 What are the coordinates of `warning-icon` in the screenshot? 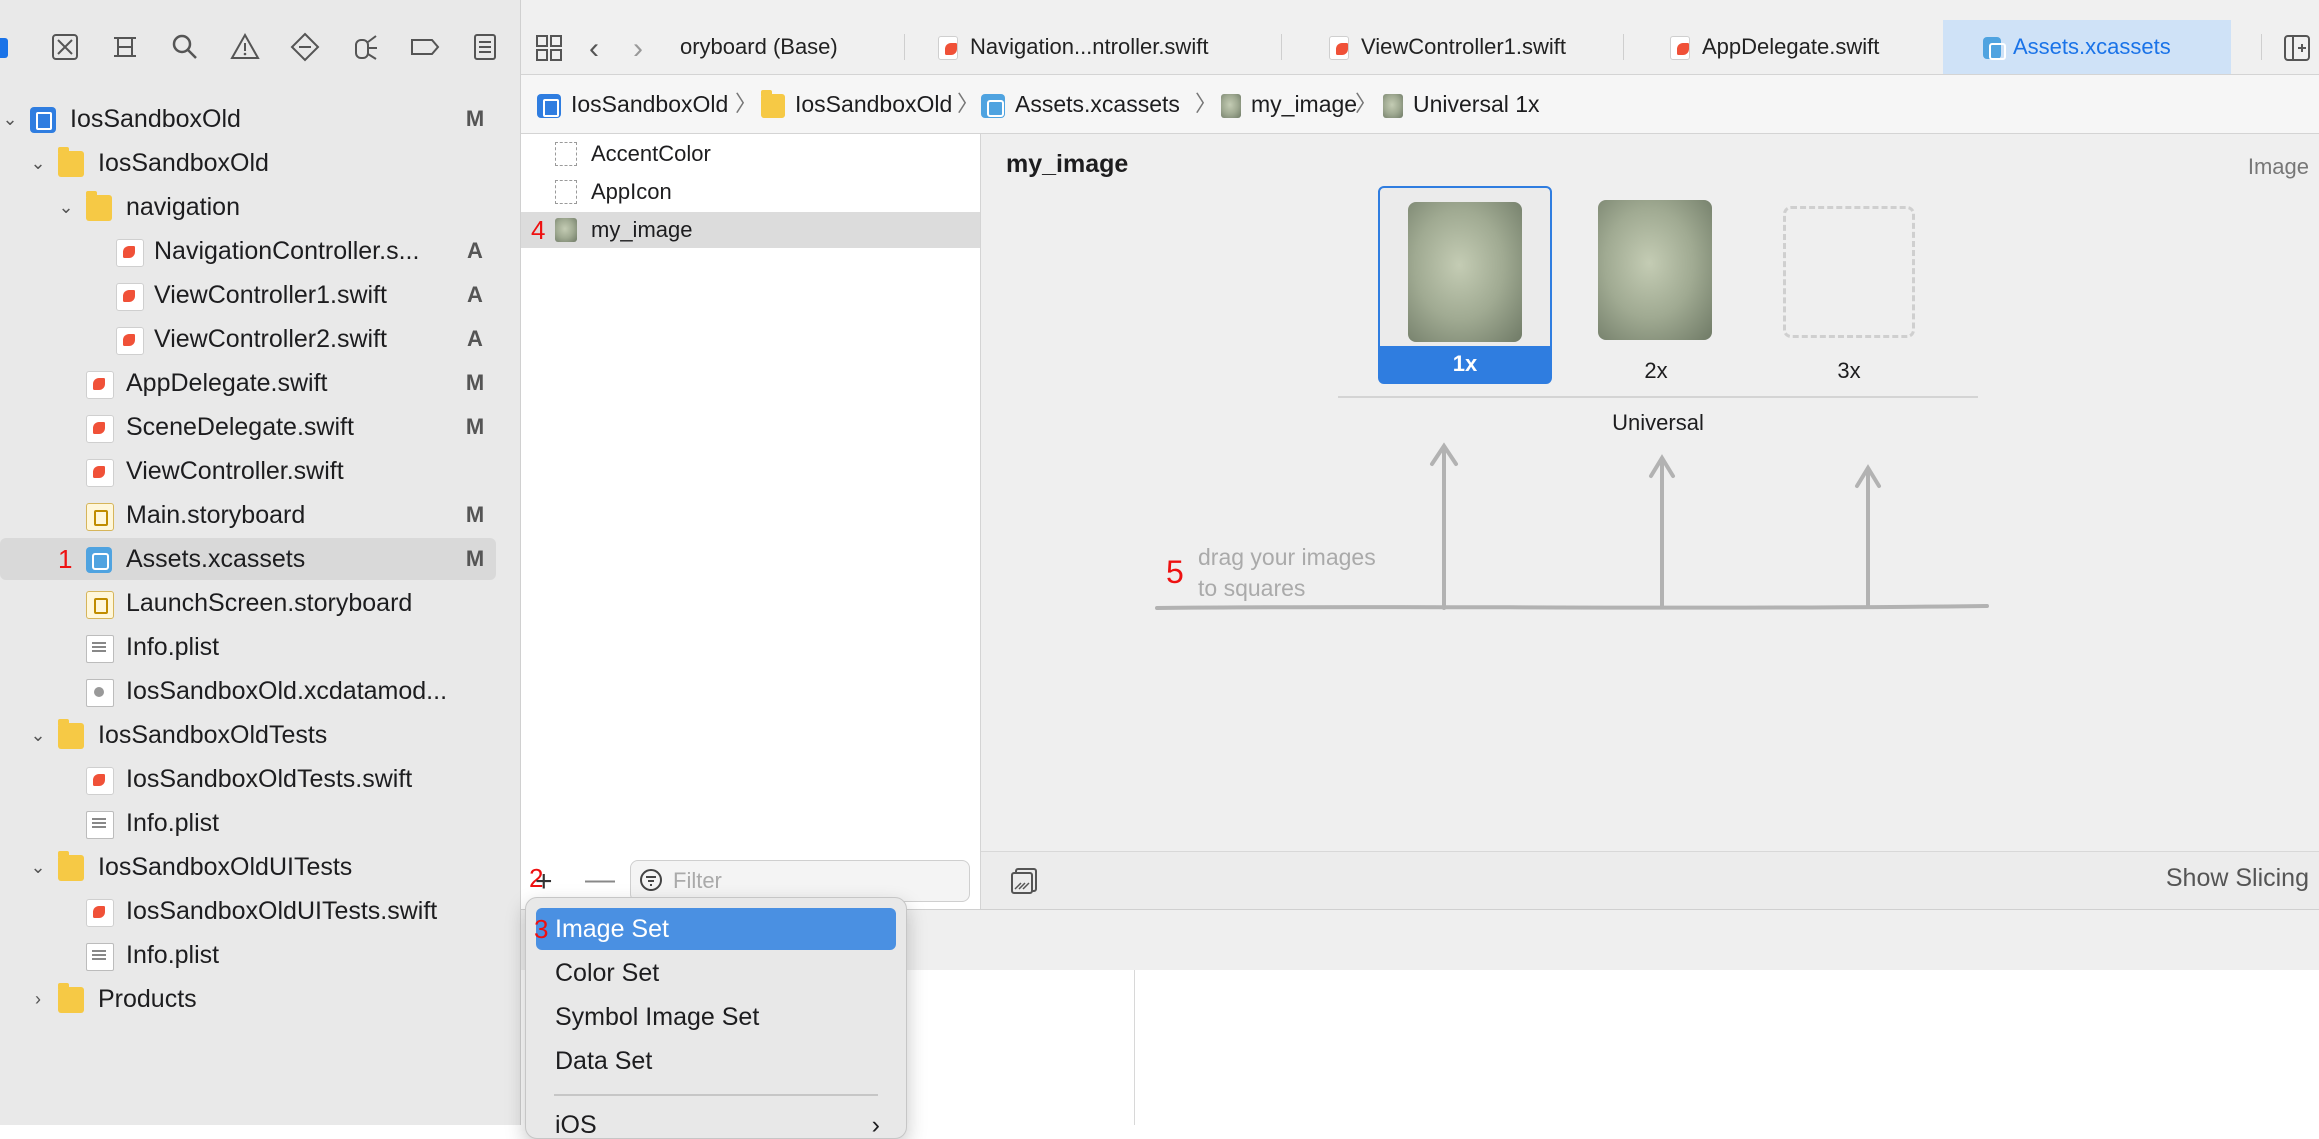 It's located at (245, 47).